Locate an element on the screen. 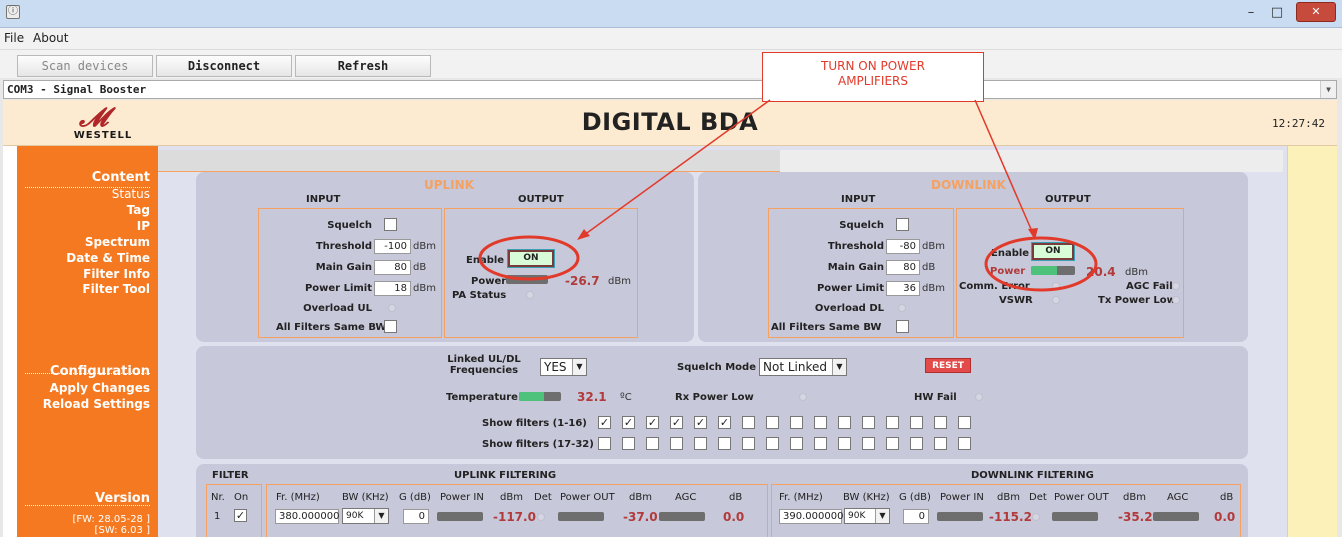 The width and height of the screenshot is (1342, 537). dl-g-header: G (dB) is located at coordinates (915, 497).